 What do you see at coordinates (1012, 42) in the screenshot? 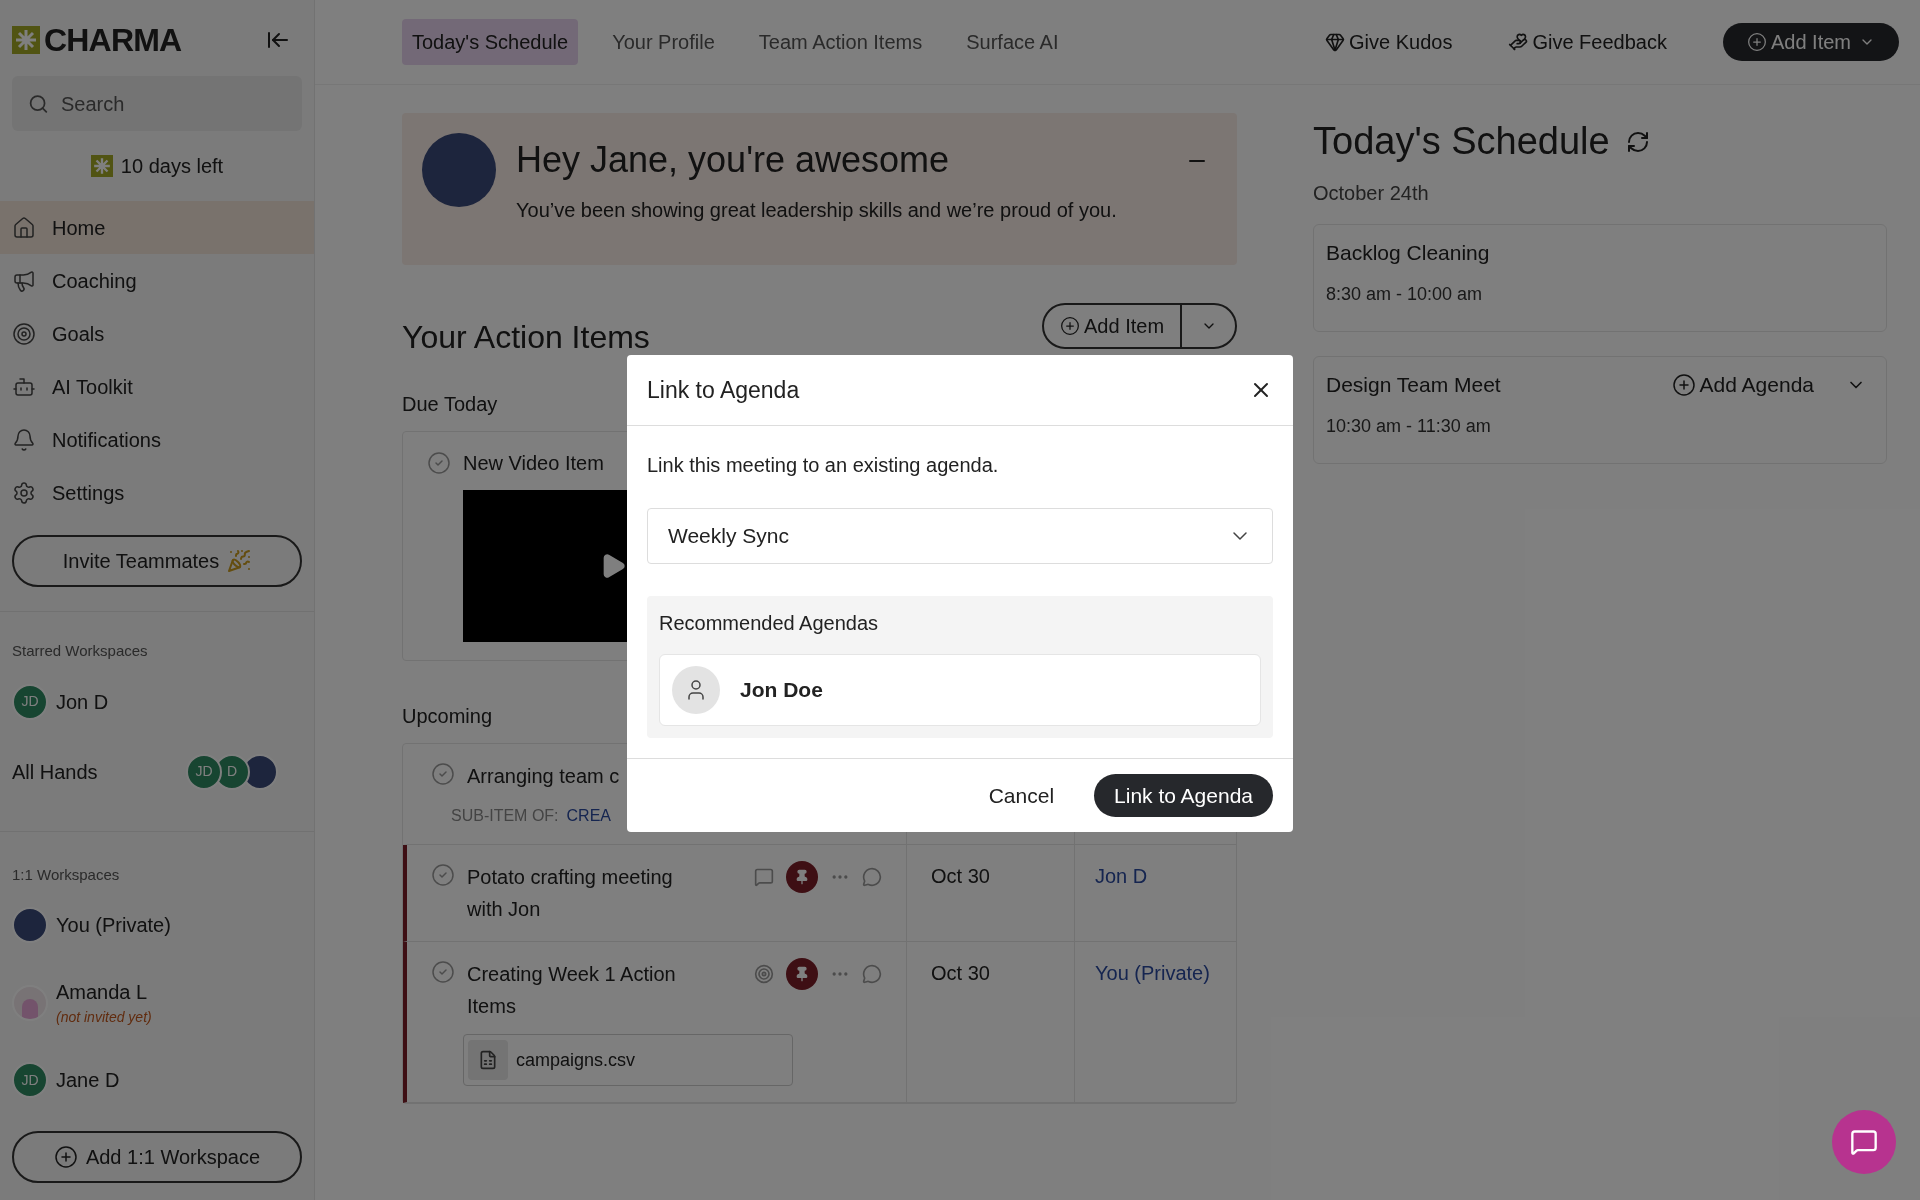
I see `top-tab: Surface AI` at bounding box center [1012, 42].